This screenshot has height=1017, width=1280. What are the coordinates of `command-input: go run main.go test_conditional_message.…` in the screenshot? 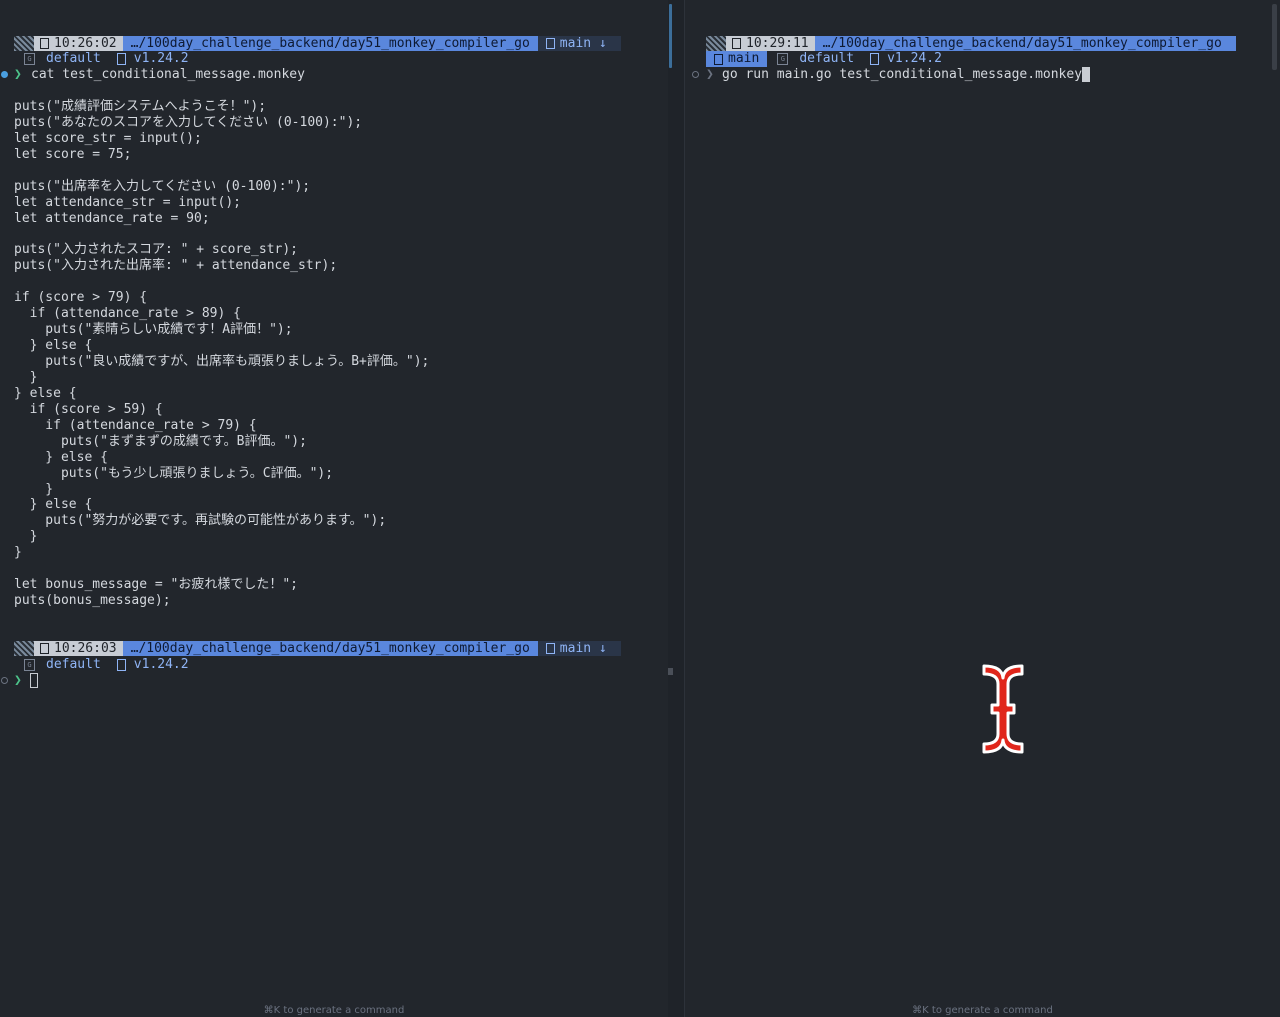 It's located at (906, 75).